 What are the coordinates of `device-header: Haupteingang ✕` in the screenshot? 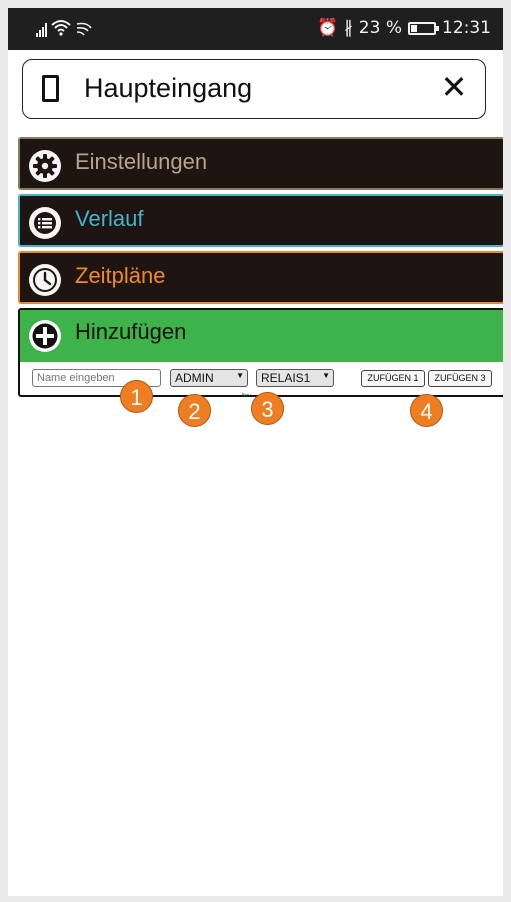 It's located at (254, 89).